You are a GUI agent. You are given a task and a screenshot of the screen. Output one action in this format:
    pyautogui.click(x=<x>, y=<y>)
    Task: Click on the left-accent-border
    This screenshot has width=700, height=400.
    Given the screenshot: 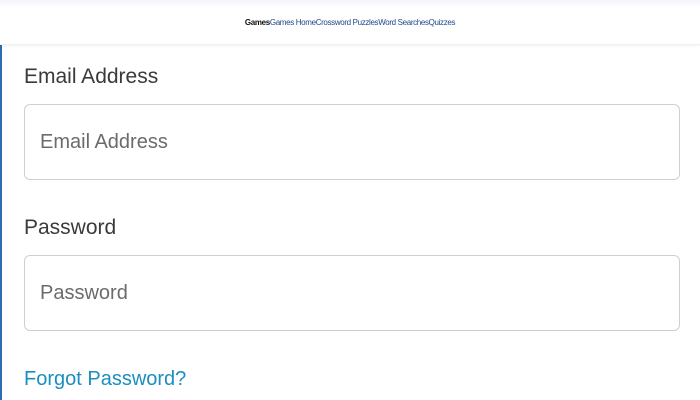 What is the action you would take?
    pyautogui.click(x=1, y=222)
    